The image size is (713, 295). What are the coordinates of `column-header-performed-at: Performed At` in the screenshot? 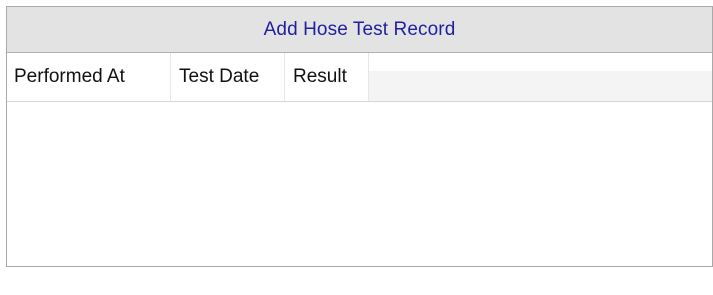 It's located at (89, 77).